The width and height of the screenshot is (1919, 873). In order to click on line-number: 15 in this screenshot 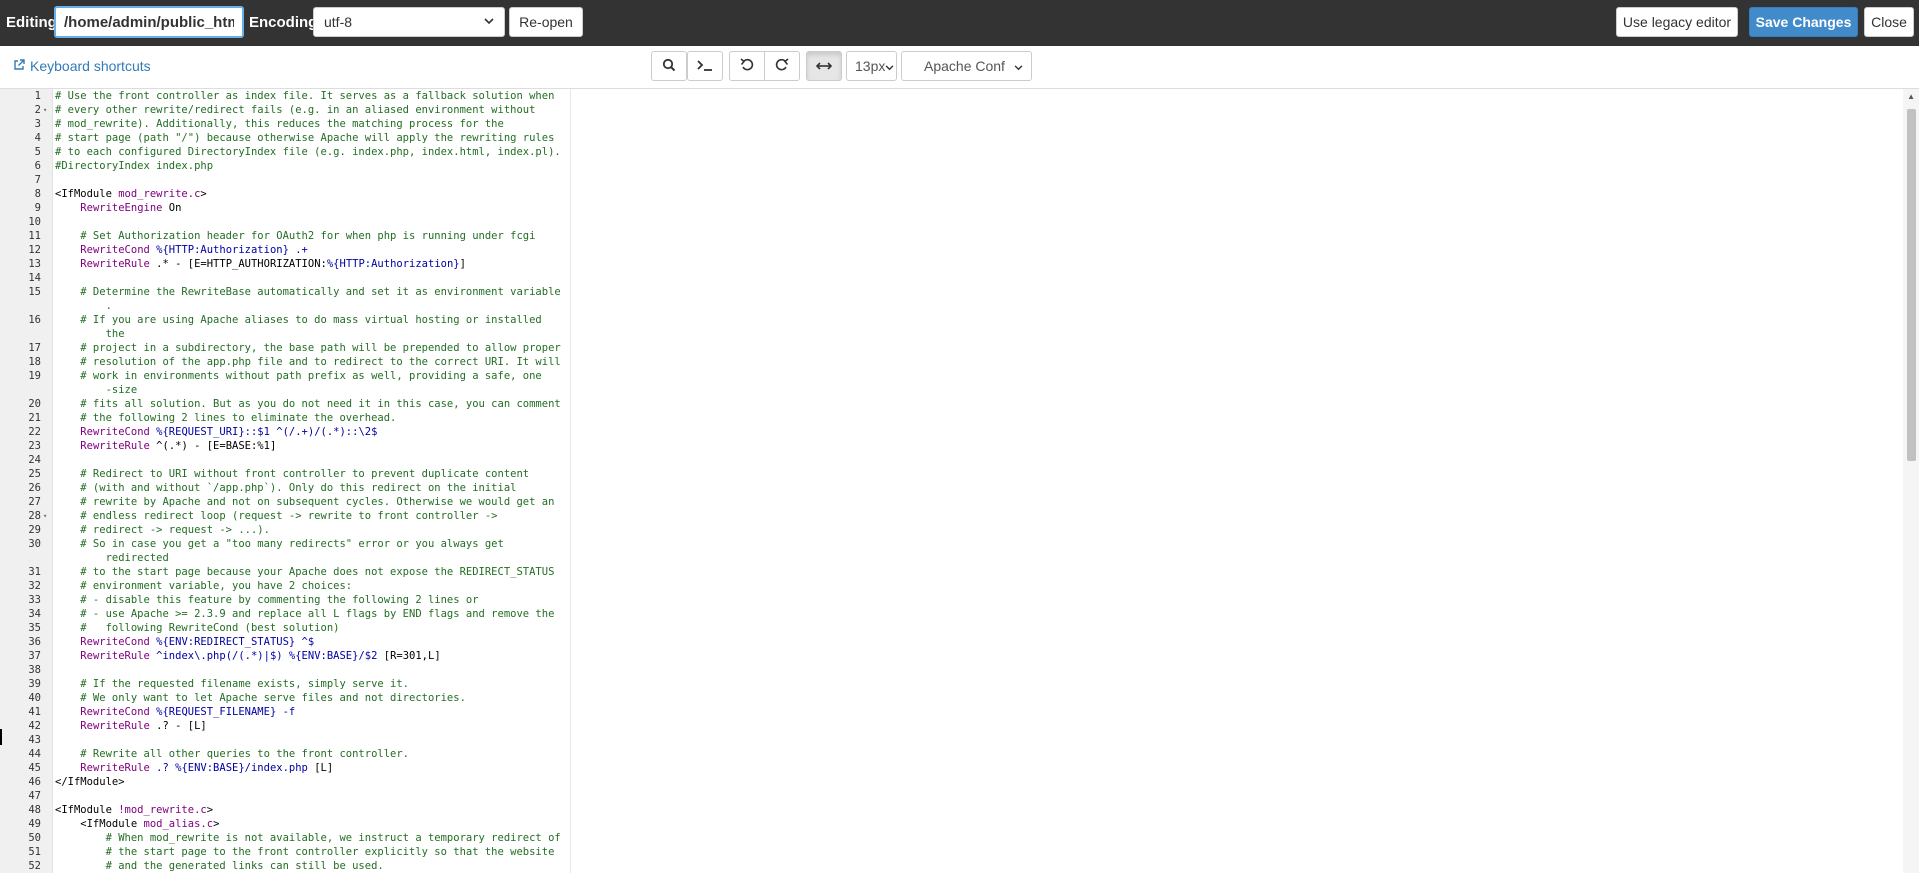, I will do `click(34, 292)`.